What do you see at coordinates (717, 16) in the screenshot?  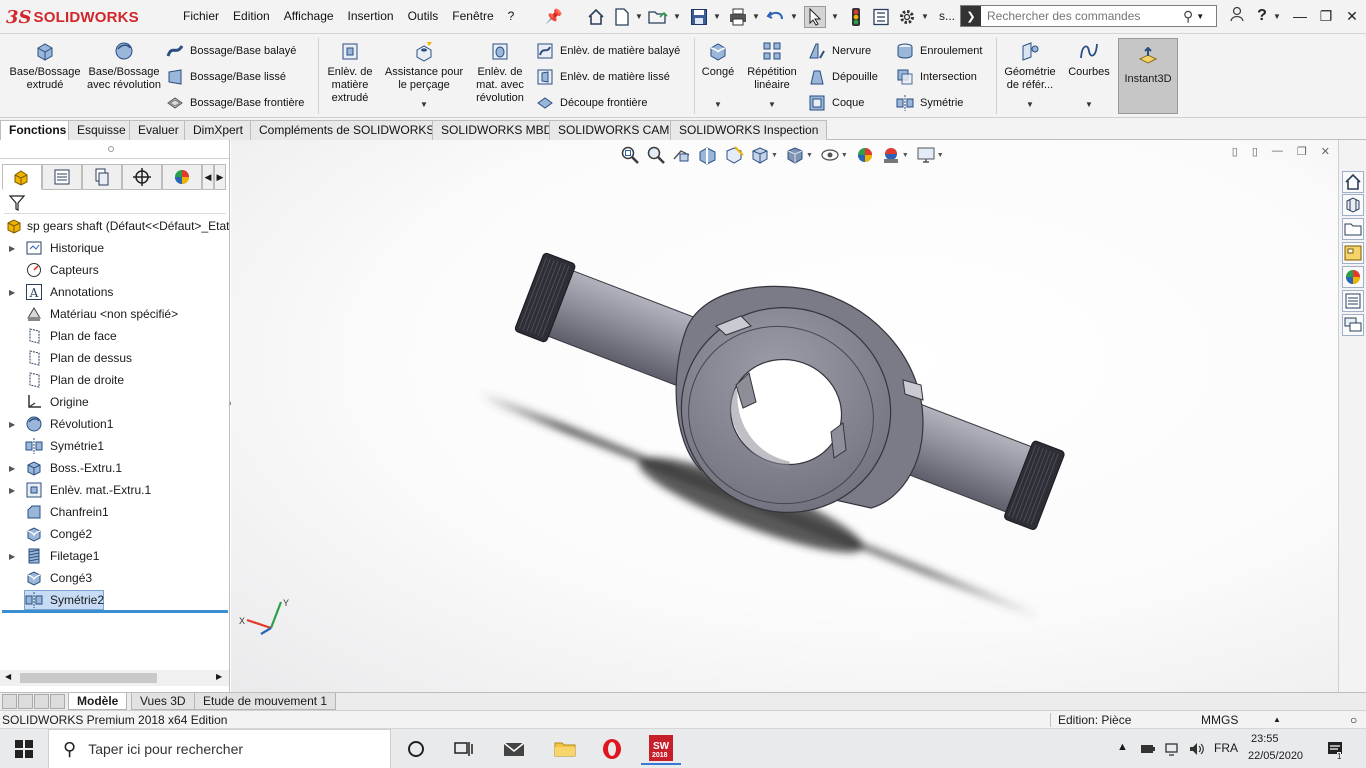 I see `save-dropdown-icon: ▼` at bounding box center [717, 16].